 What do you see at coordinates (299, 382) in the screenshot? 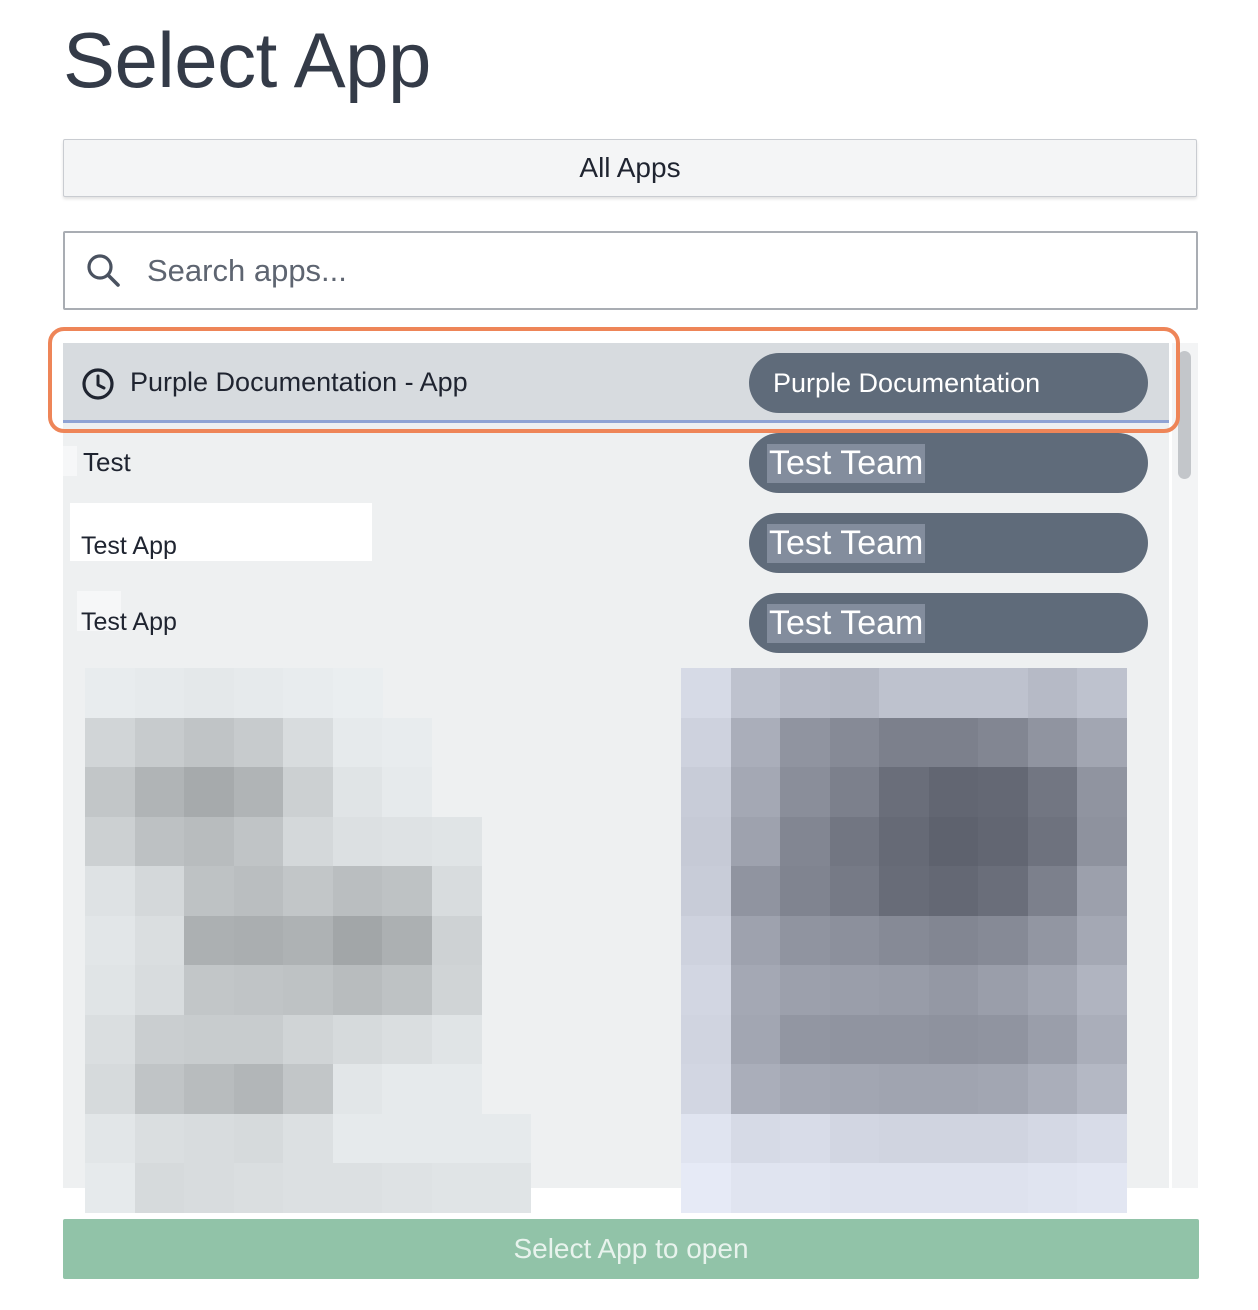
I see `app-name: Purple Documentation - App` at bounding box center [299, 382].